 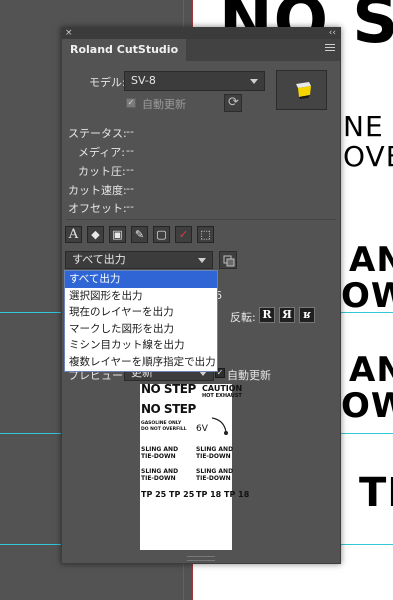 I want to click on eraser-icon: ◆, so click(x=95, y=234).